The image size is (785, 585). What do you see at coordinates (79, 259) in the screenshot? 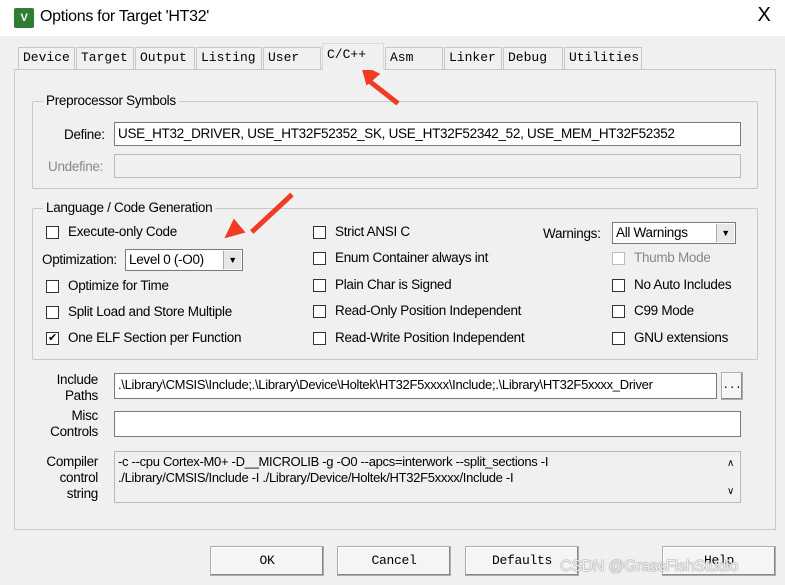
I see `optimization-label: Optimization:` at bounding box center [79, 259].